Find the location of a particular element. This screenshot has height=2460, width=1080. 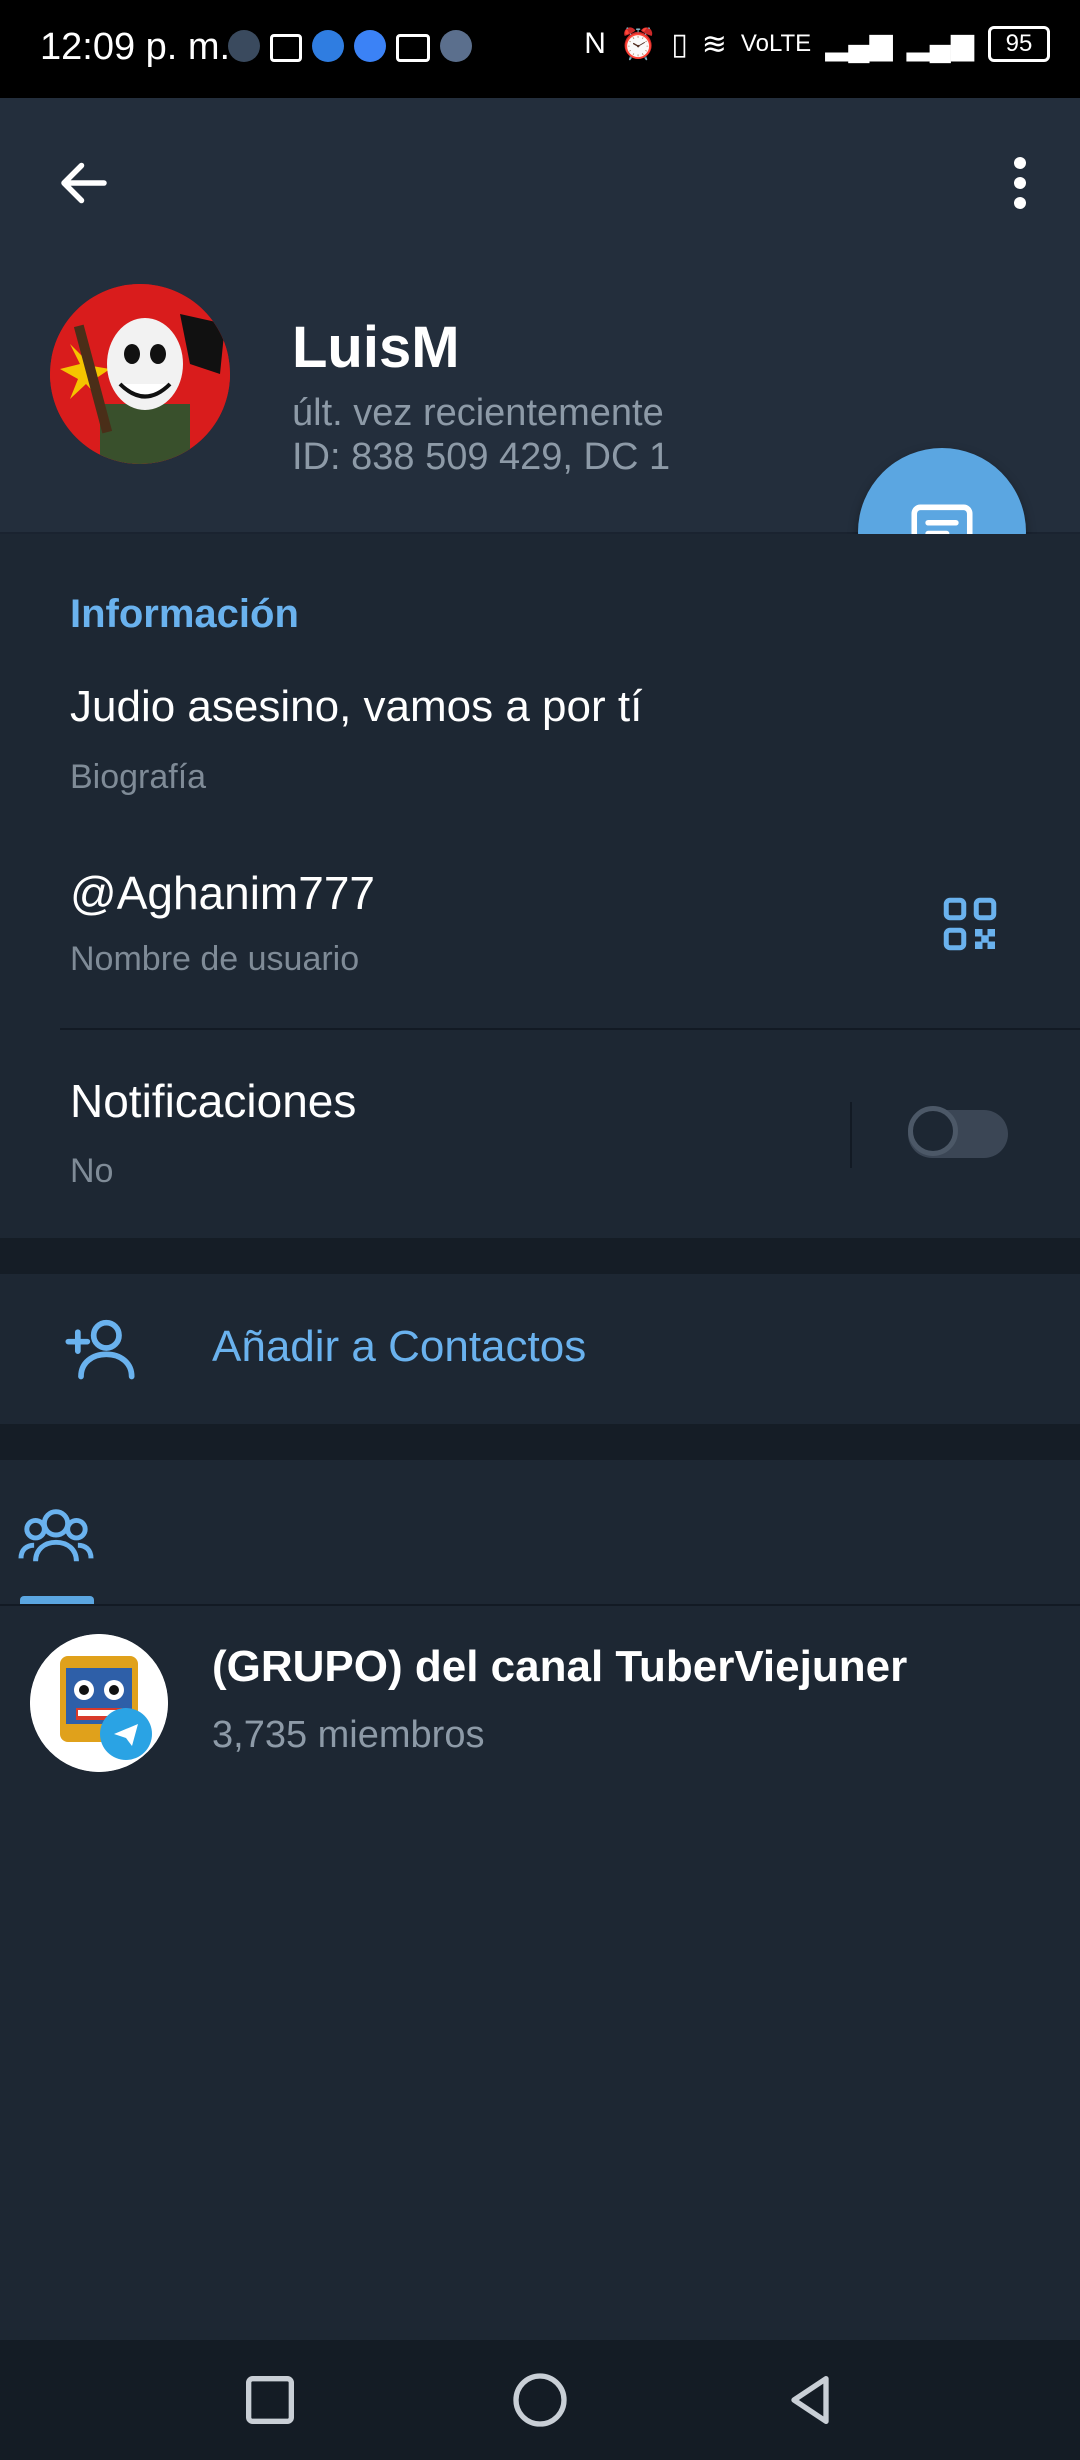

user-id: ID: 838 509 429, DC 1 is located at coordinates (481, 457).